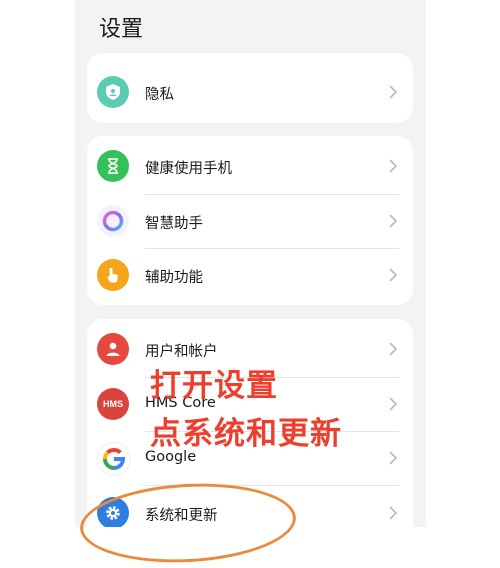 The height and width of the screenshot is (568, 500). Describe the element at coordinates (121, 29) in the screenshot. I see `page-title: 设置` at that location.